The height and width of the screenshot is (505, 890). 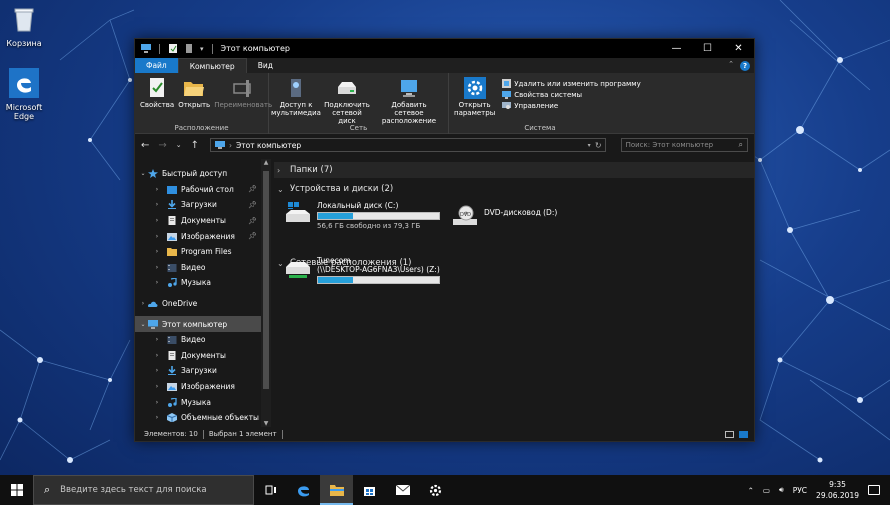 I want to click on folder-icon, so click(x=172, y=252).